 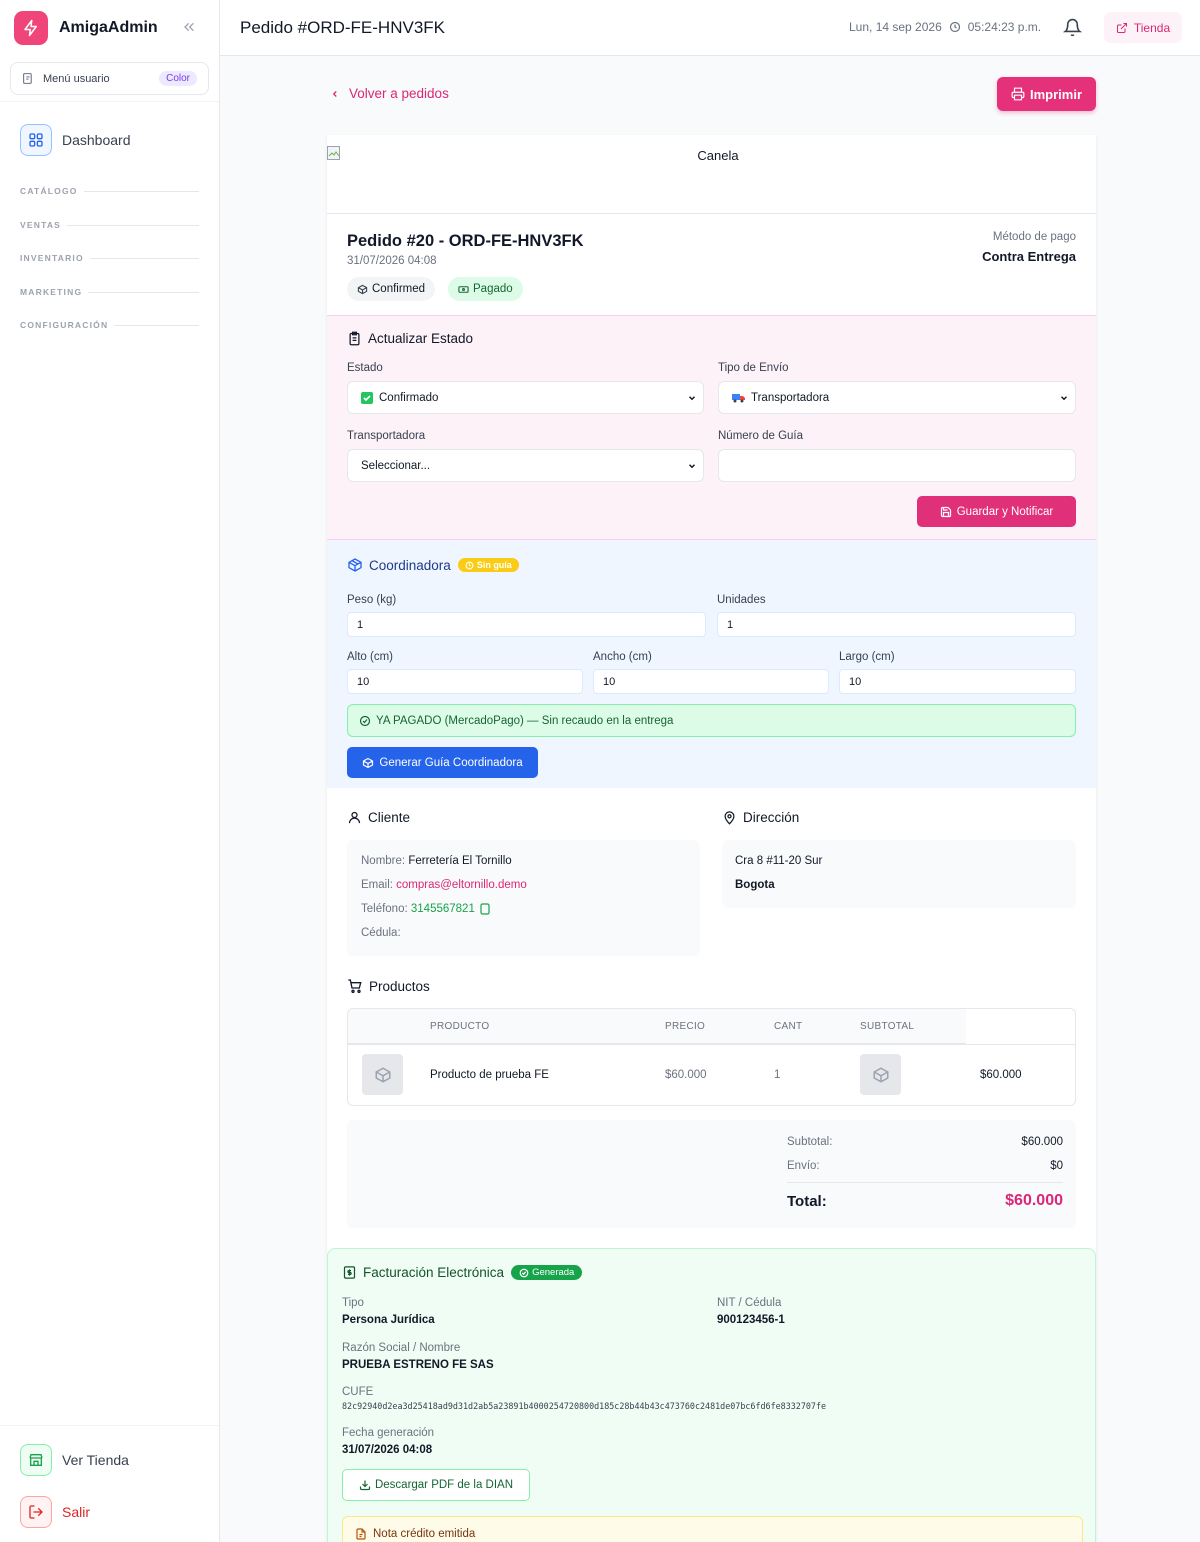 I want to click on store-button: Tienda, so click(x=1143, y=27).